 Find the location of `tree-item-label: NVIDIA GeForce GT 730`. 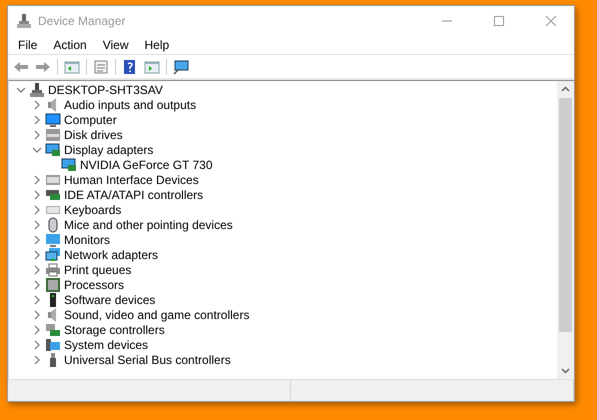

tree-item-label: NVIDIA GeForce GT 730 is located at coordinates (146, 165).